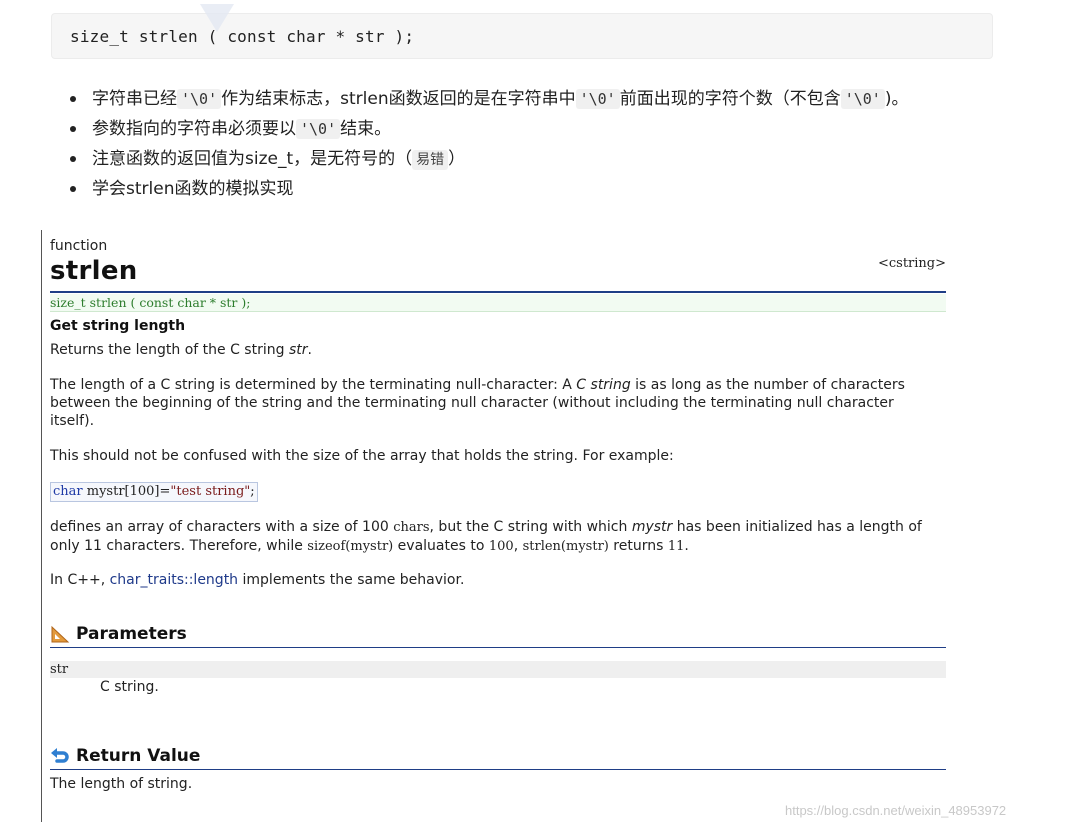  Describe the element at coordinates (911, 263) in the screenshot. I see `header-name: <cstring>` at that location.